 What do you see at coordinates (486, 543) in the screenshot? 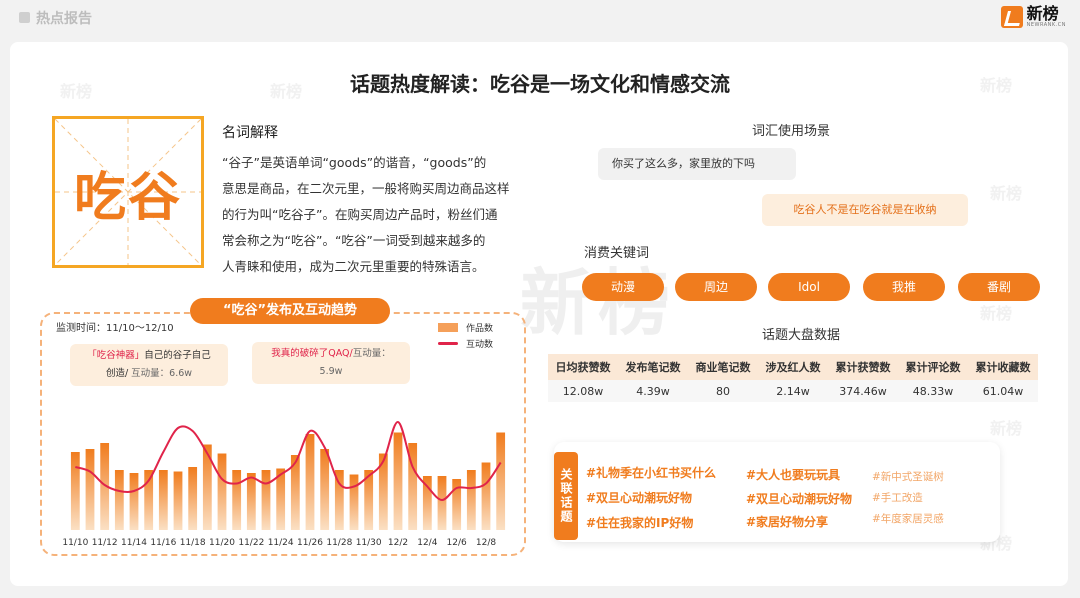
I see `x-tick-label: 12/8` at bounding box center [486, 543].